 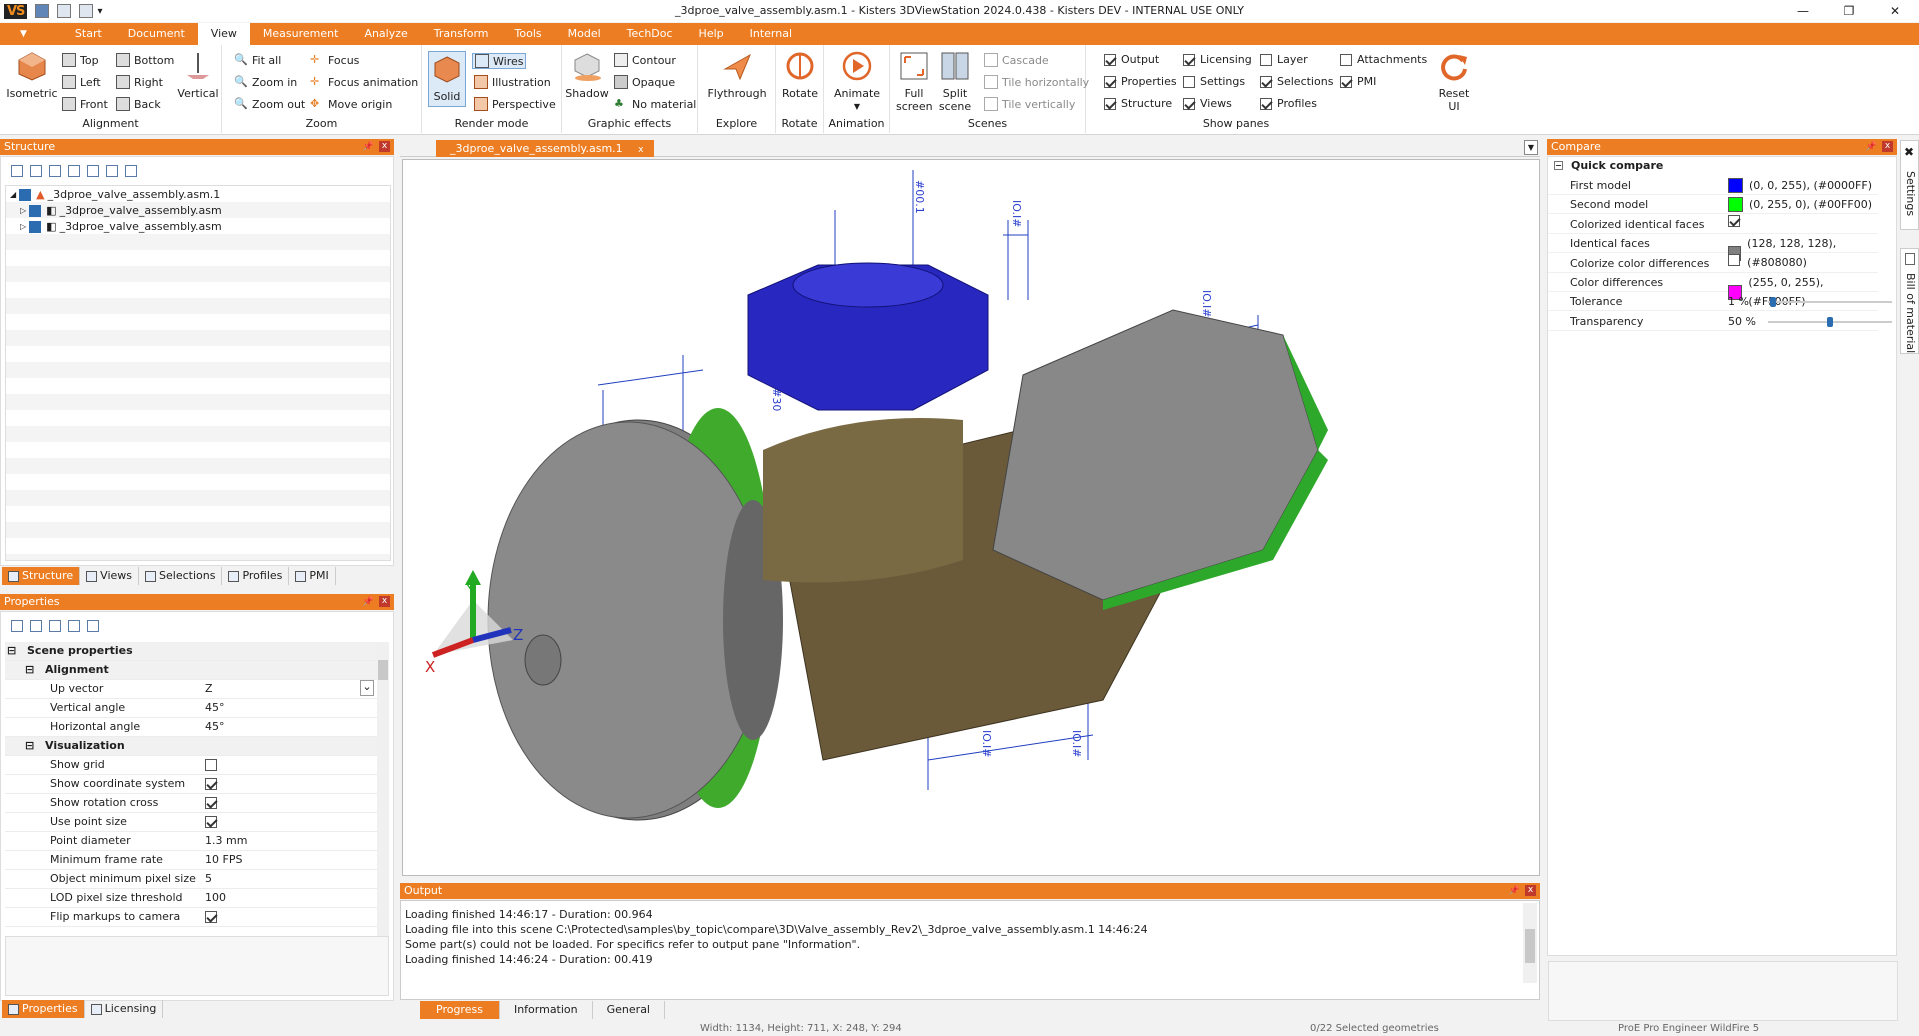 What do you see at coordinates (35, 226) in the screenshot?
I see `visibility-checkbox` at bounding box center [35, 226].